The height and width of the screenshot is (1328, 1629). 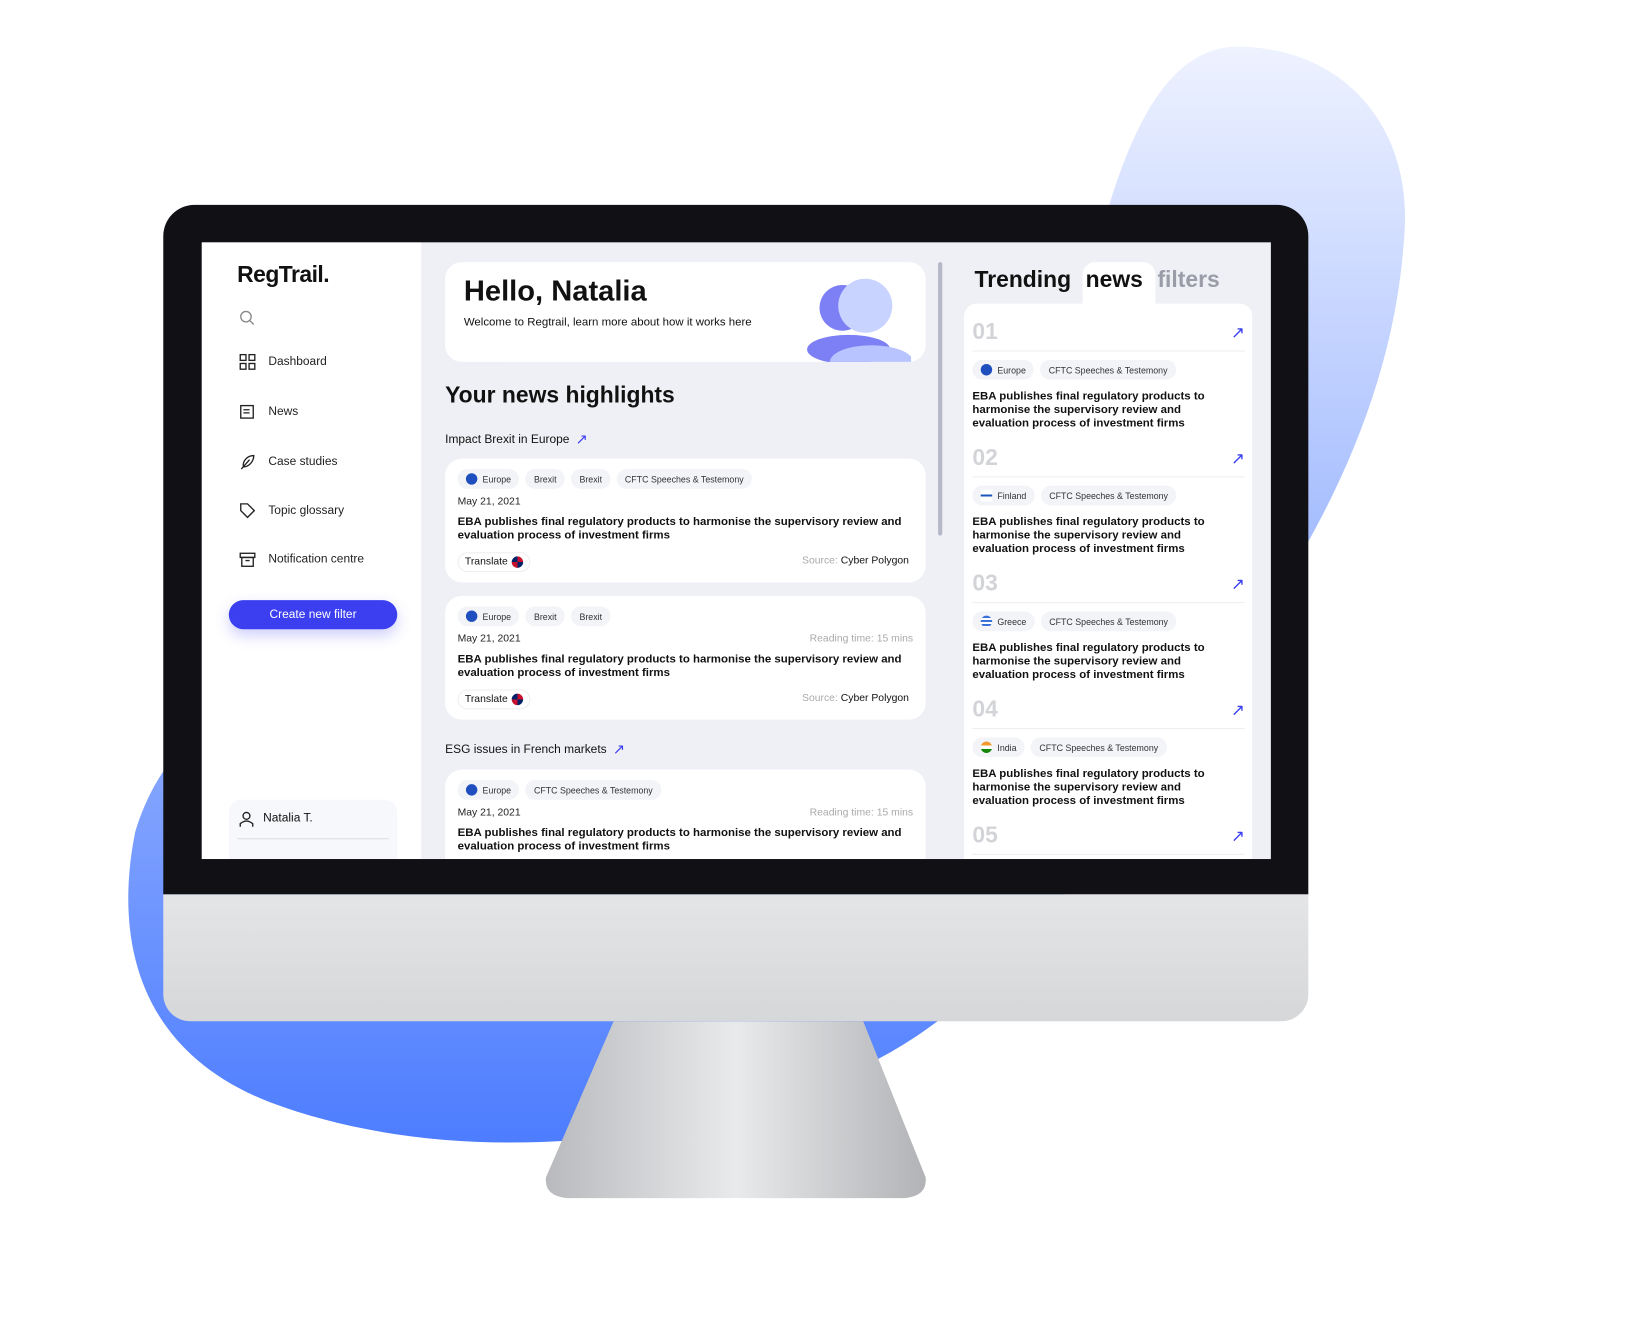 I want to click on section-link: Impact Brexit in Europe ↗, so click(x=516, y=440).